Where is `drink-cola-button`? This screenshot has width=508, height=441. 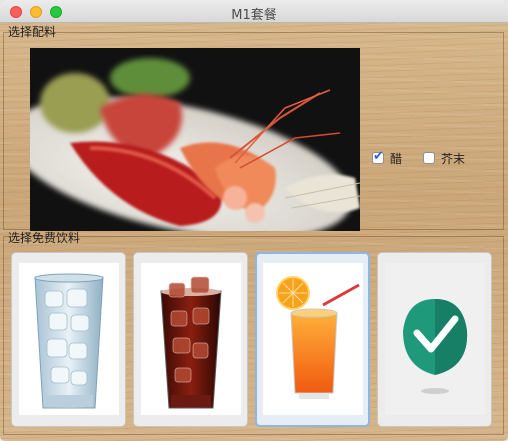
drink-cola-button is located at coordinates (190, 339).